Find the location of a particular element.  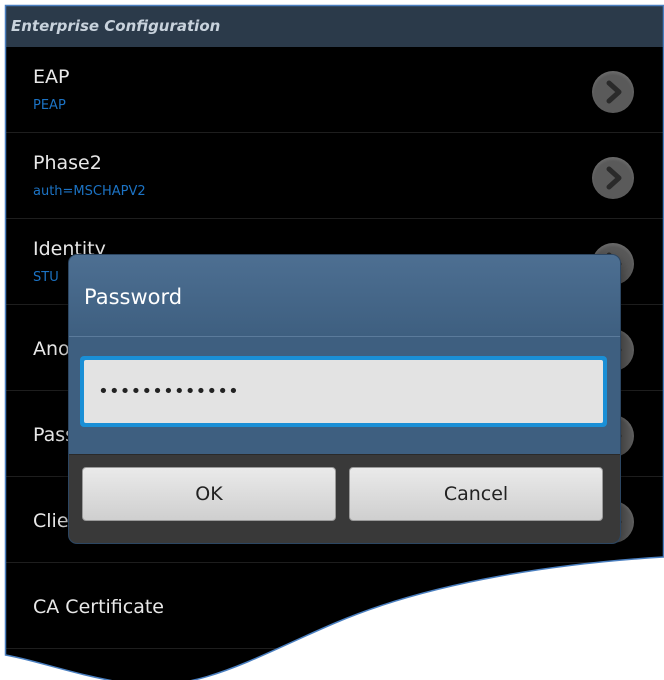

setting-value: auth=MSCHAPV2 is located at coordinates (89, 191).